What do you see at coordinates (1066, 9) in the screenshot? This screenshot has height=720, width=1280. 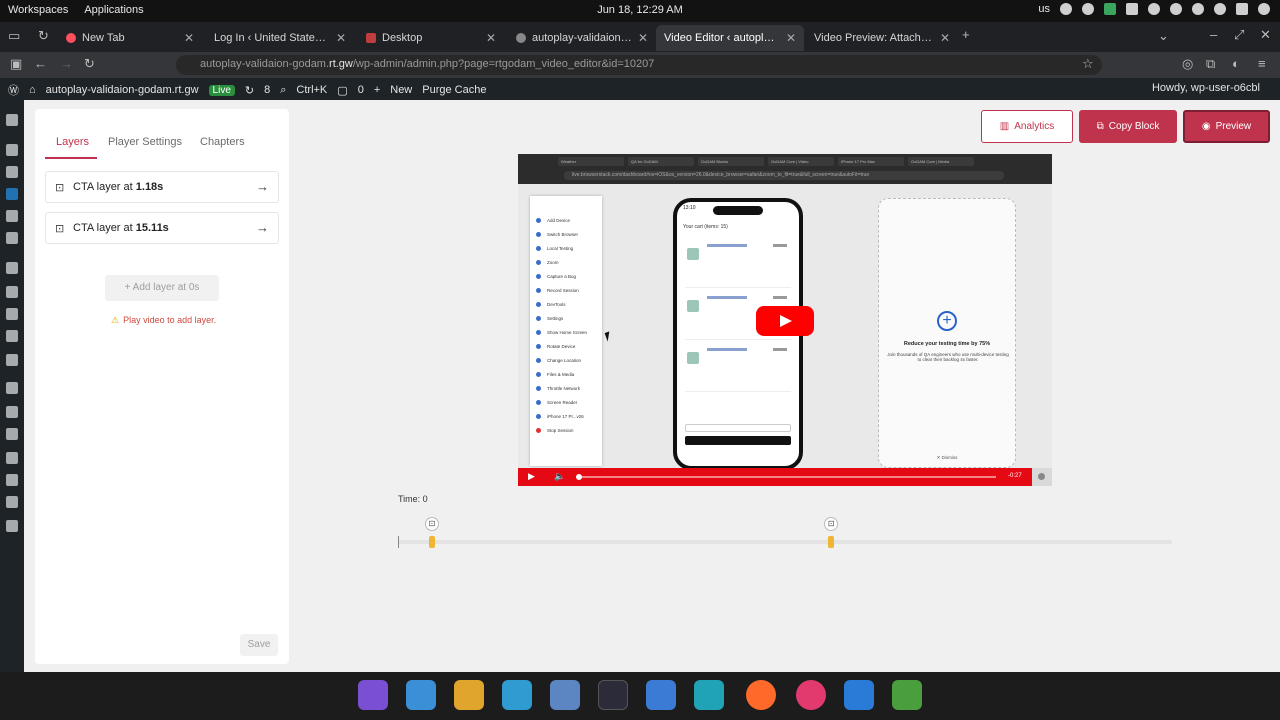 I see `chrome-tray-icon` at bounding box center [1066, 9].